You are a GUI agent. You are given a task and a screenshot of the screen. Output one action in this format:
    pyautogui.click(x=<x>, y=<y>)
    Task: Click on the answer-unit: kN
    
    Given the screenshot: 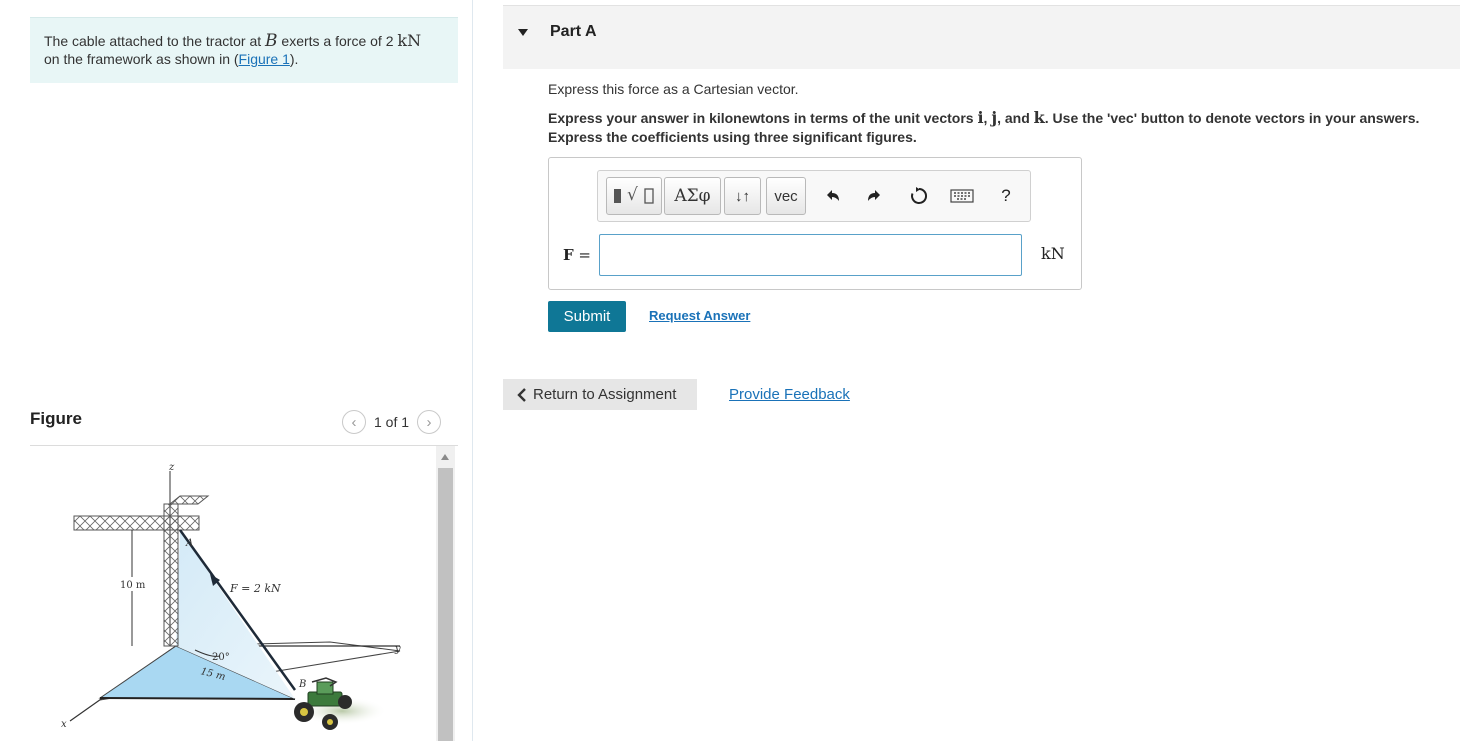 What is the action you would take?
    pyautogui.click(x=1053, y=253)
    